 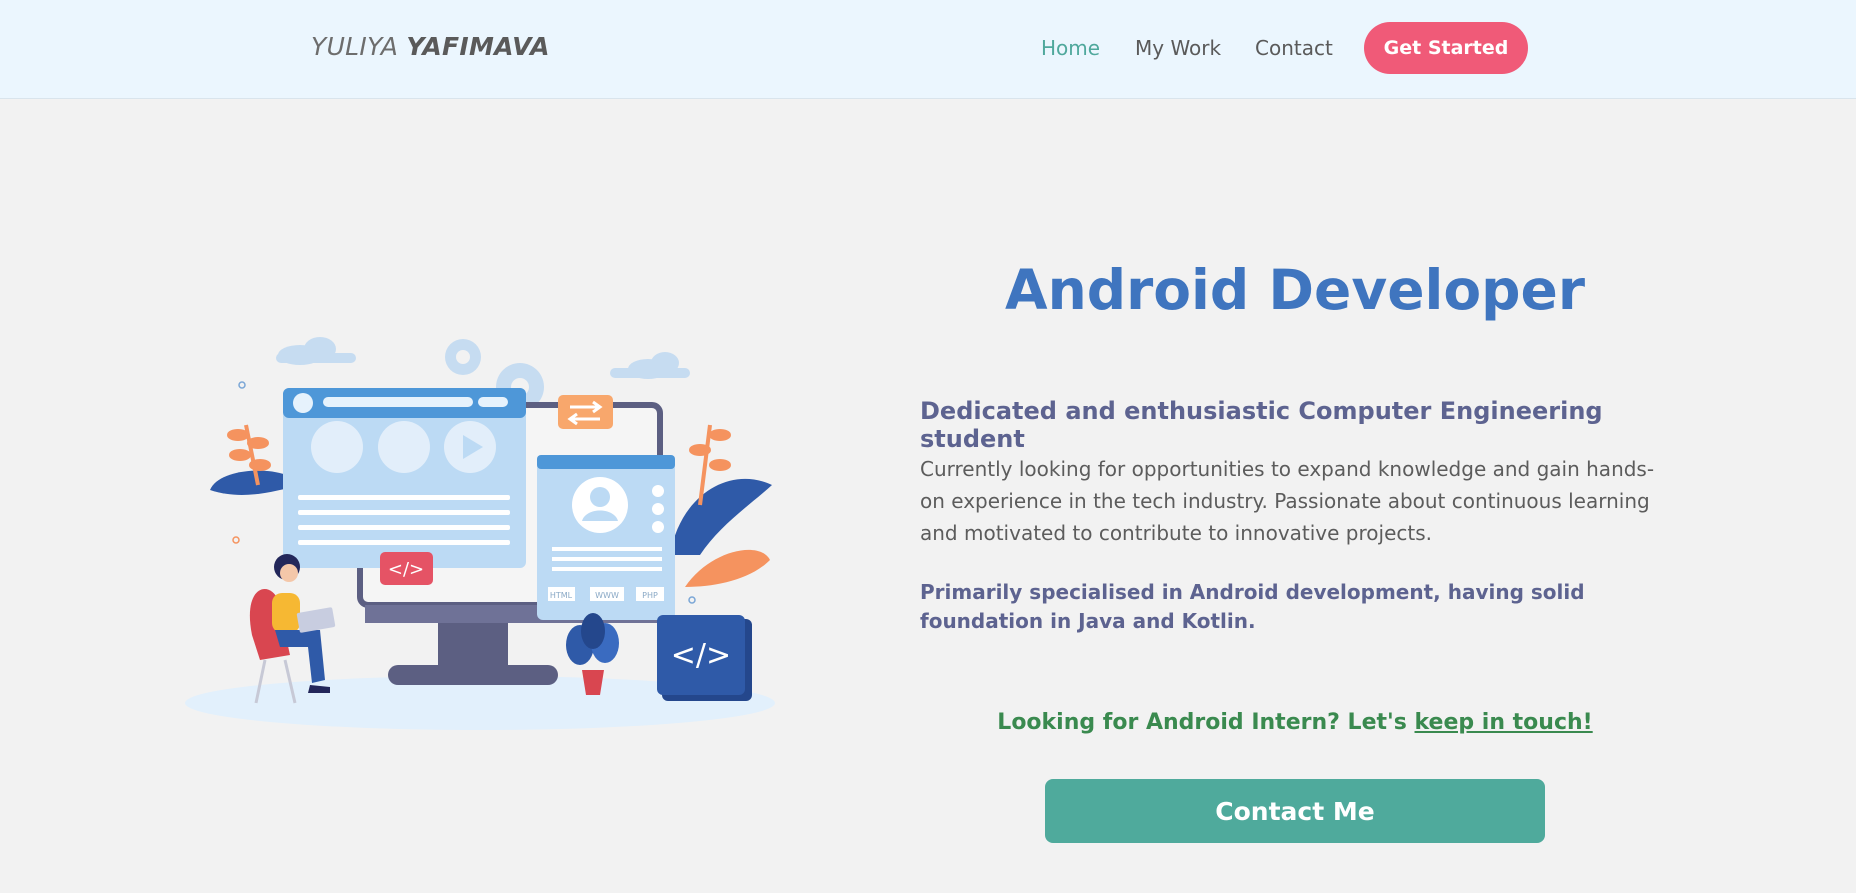 I want to click on nav-link-my-work: My Work, so click(x=1178, y=48).